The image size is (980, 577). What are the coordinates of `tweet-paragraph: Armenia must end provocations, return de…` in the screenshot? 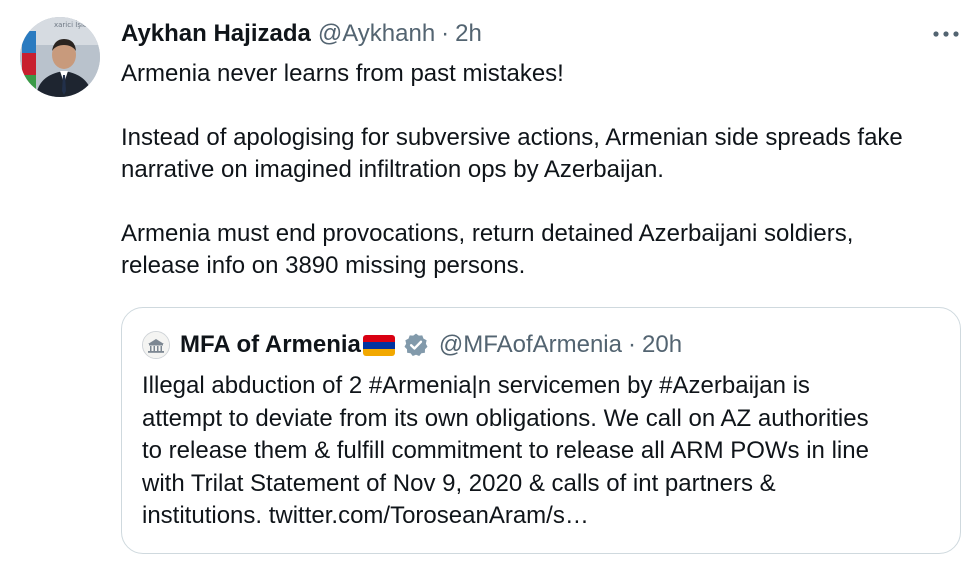 It's located at (487, 249).